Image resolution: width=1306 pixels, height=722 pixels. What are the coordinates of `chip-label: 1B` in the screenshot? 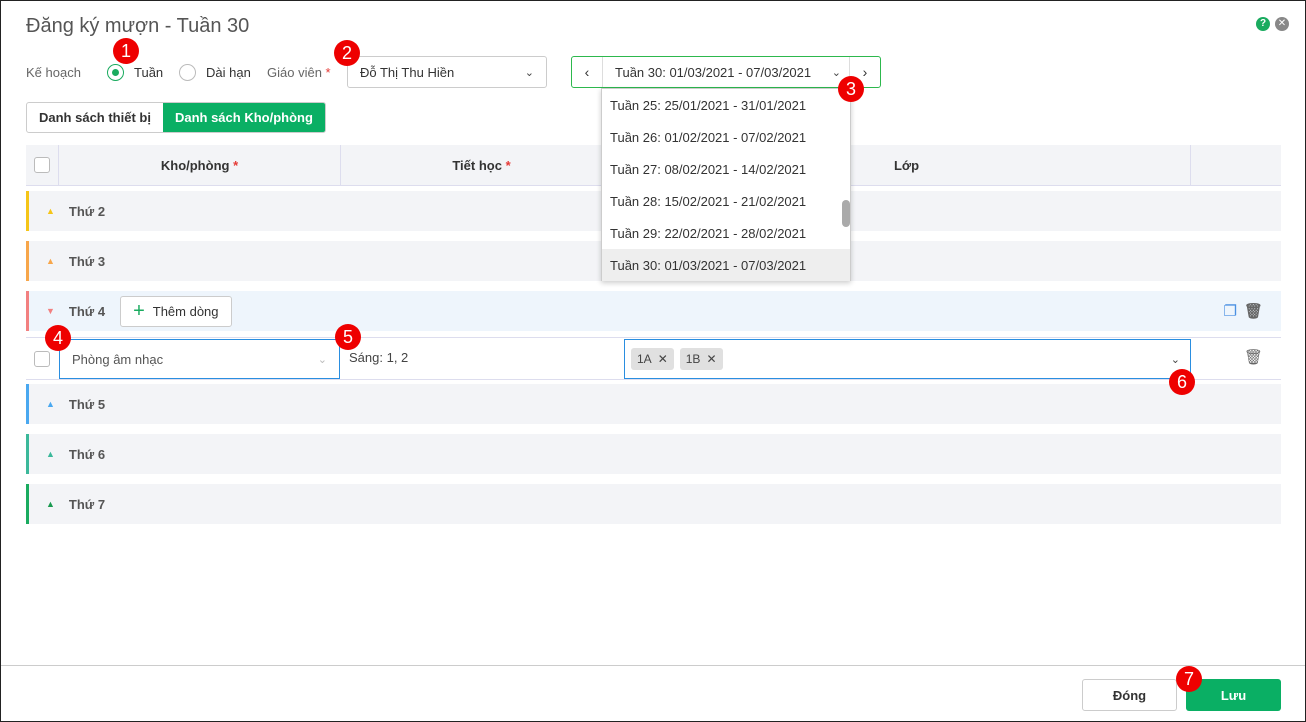 It's located at (693, 359).